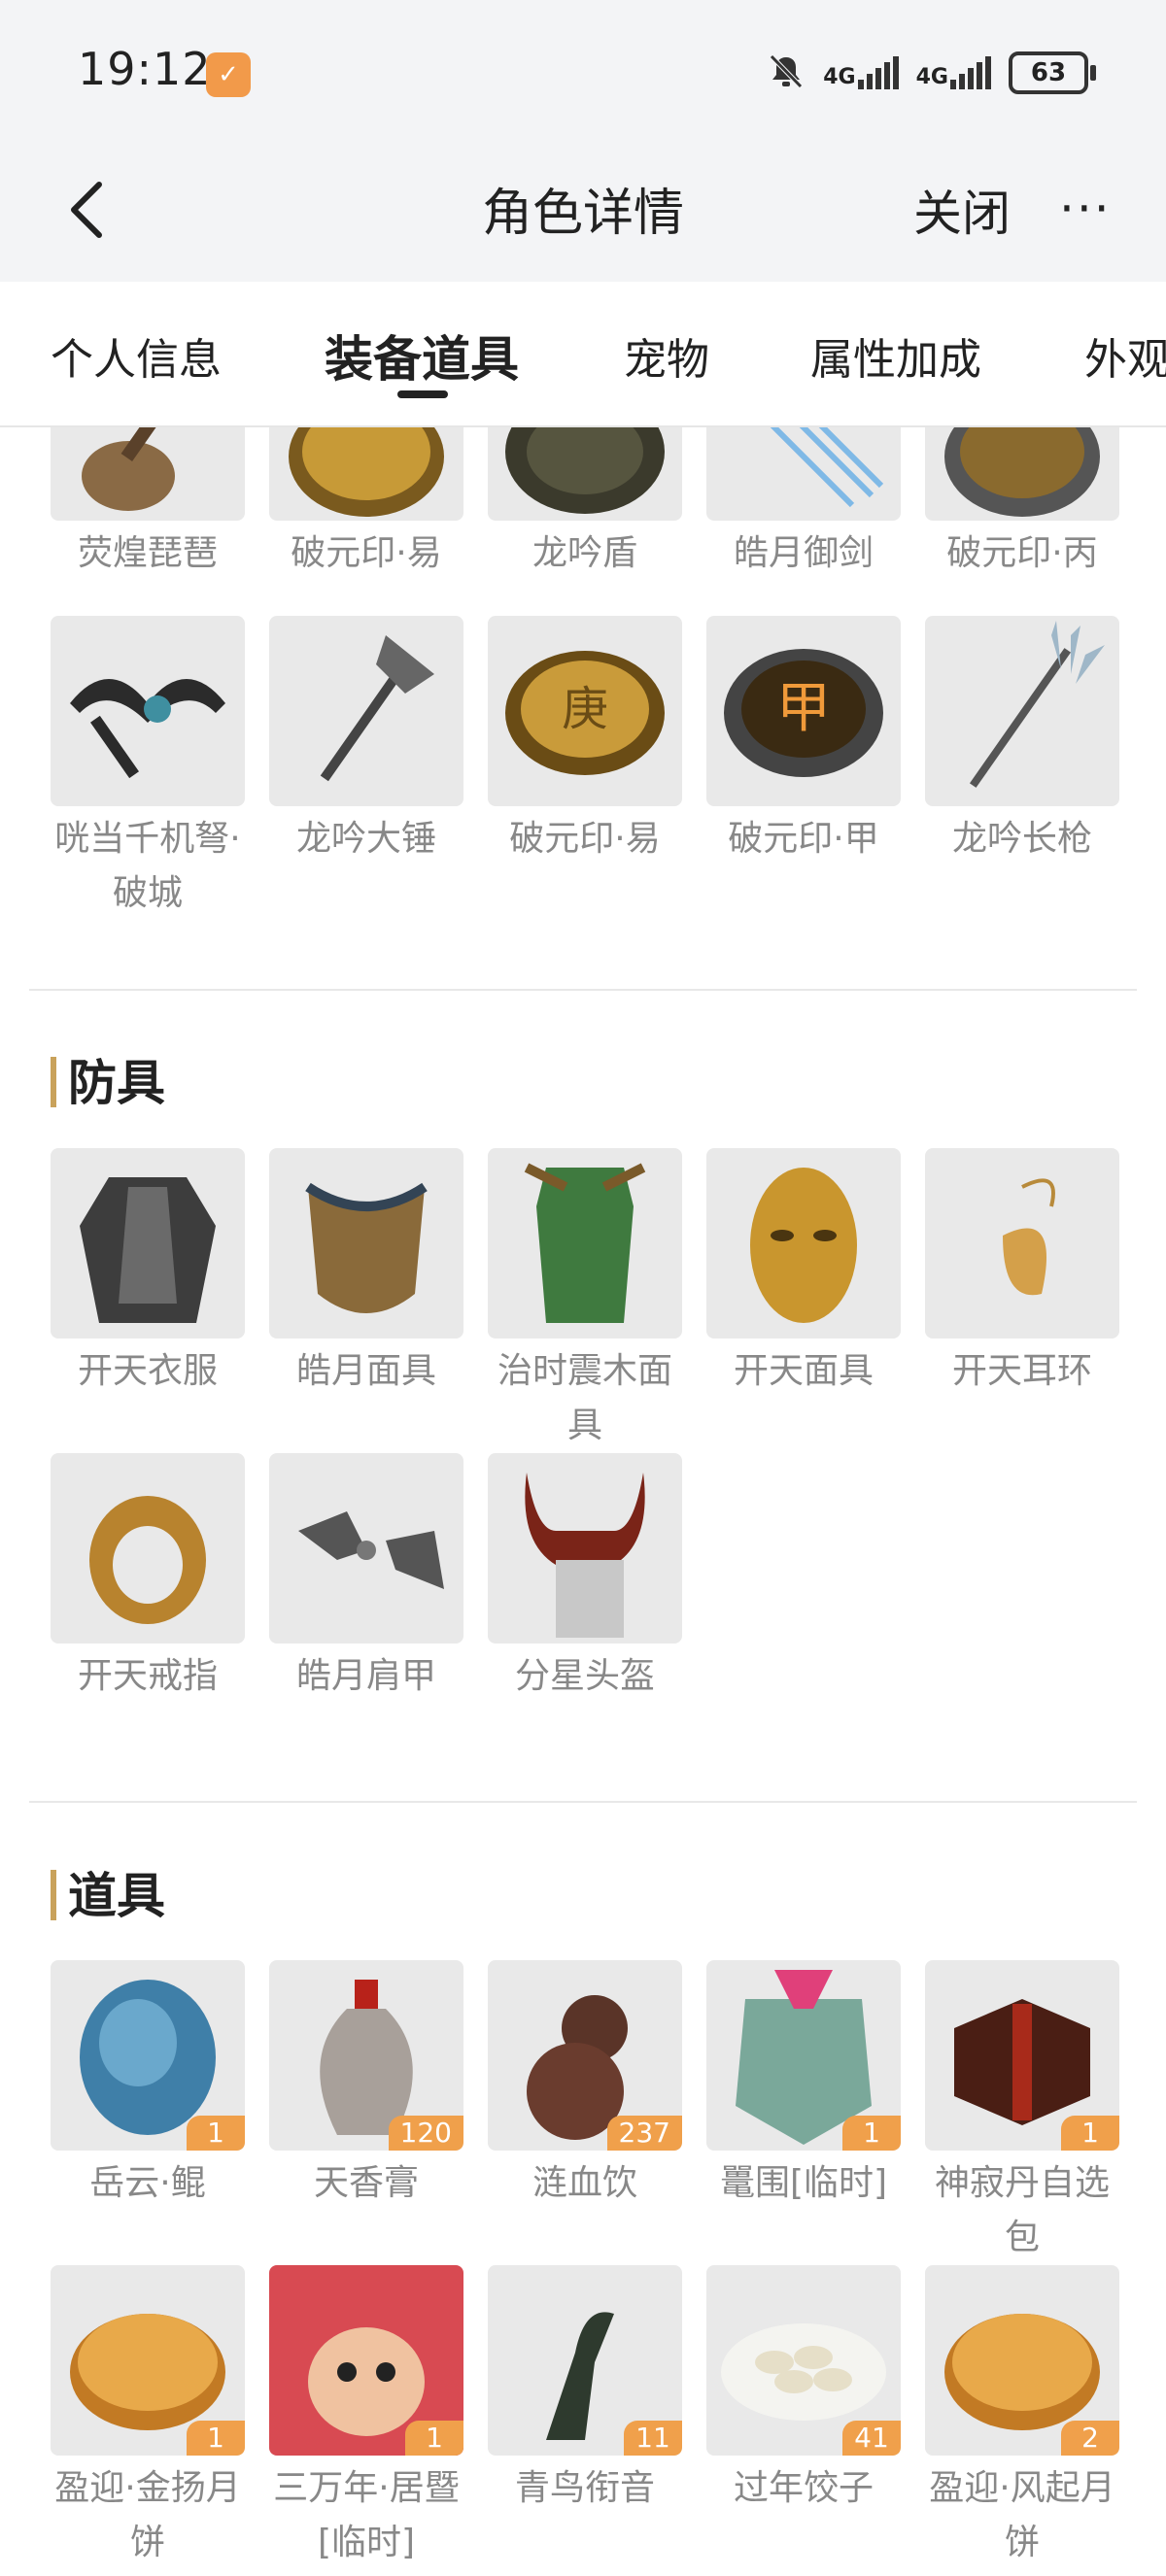  What do you see at coordinates (147, 2515) in the screenshot?
I see `item-name: 盈迎·金扬月饼` at bounding box center [147, 2515].